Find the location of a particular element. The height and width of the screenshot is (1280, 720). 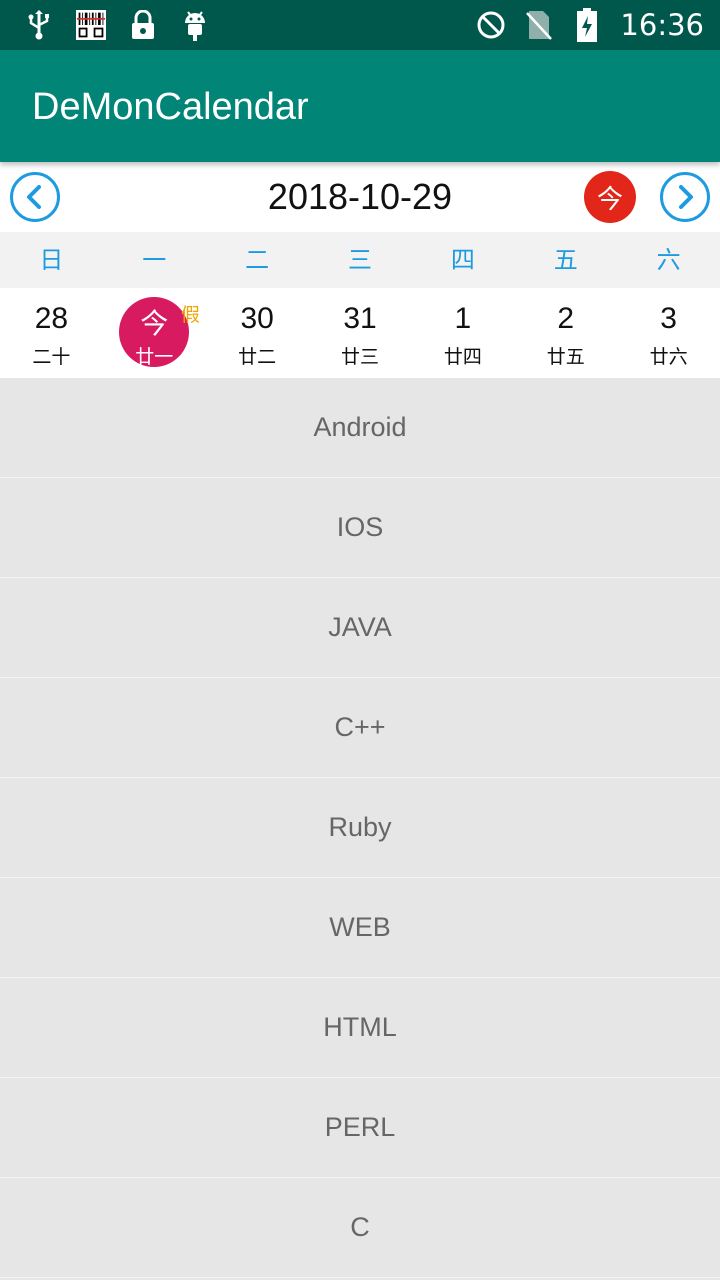

day-number: 31 is located at coordinates (360, 318).